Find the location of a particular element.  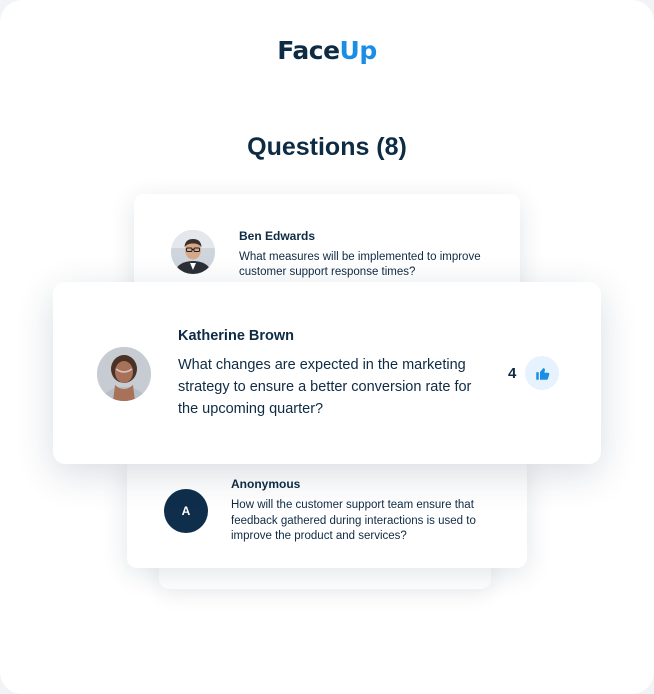

question-author: Anonymous is located at coordinates (266, 484).